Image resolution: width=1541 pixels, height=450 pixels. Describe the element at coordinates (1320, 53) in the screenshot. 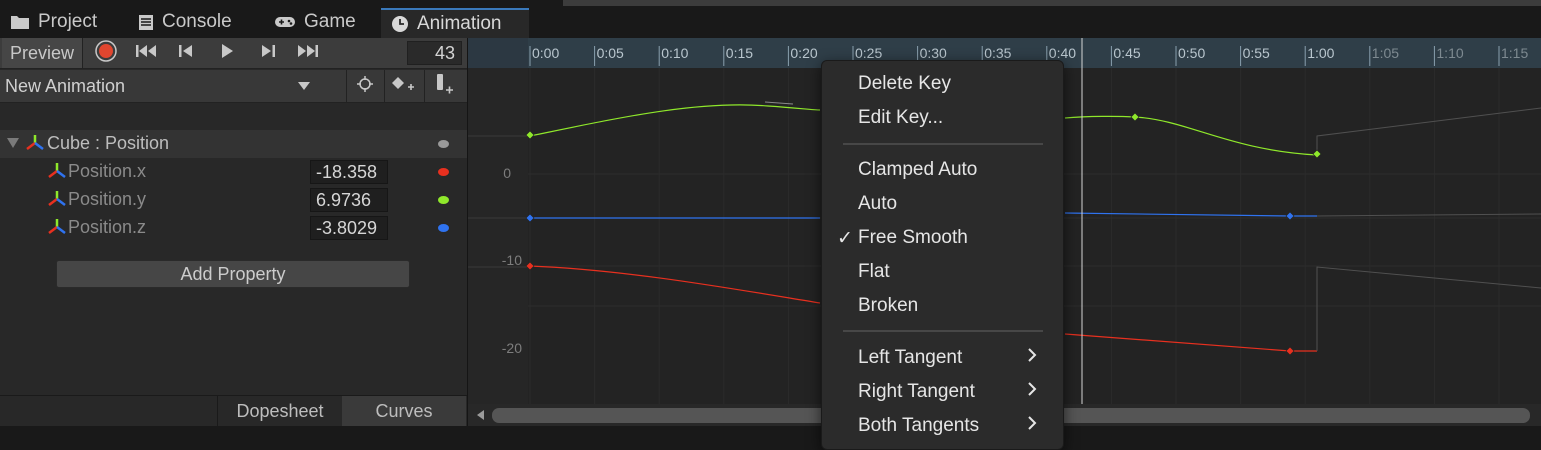

I see `timeline-tick-label: 1:00` at that location.